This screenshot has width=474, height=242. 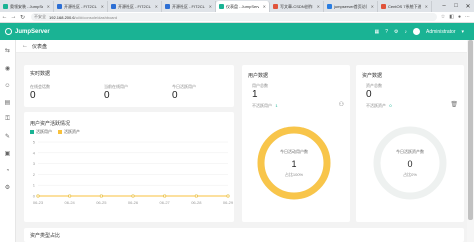 I want to click on asset-data-title: 资产数据, so click(x=372, y=76).